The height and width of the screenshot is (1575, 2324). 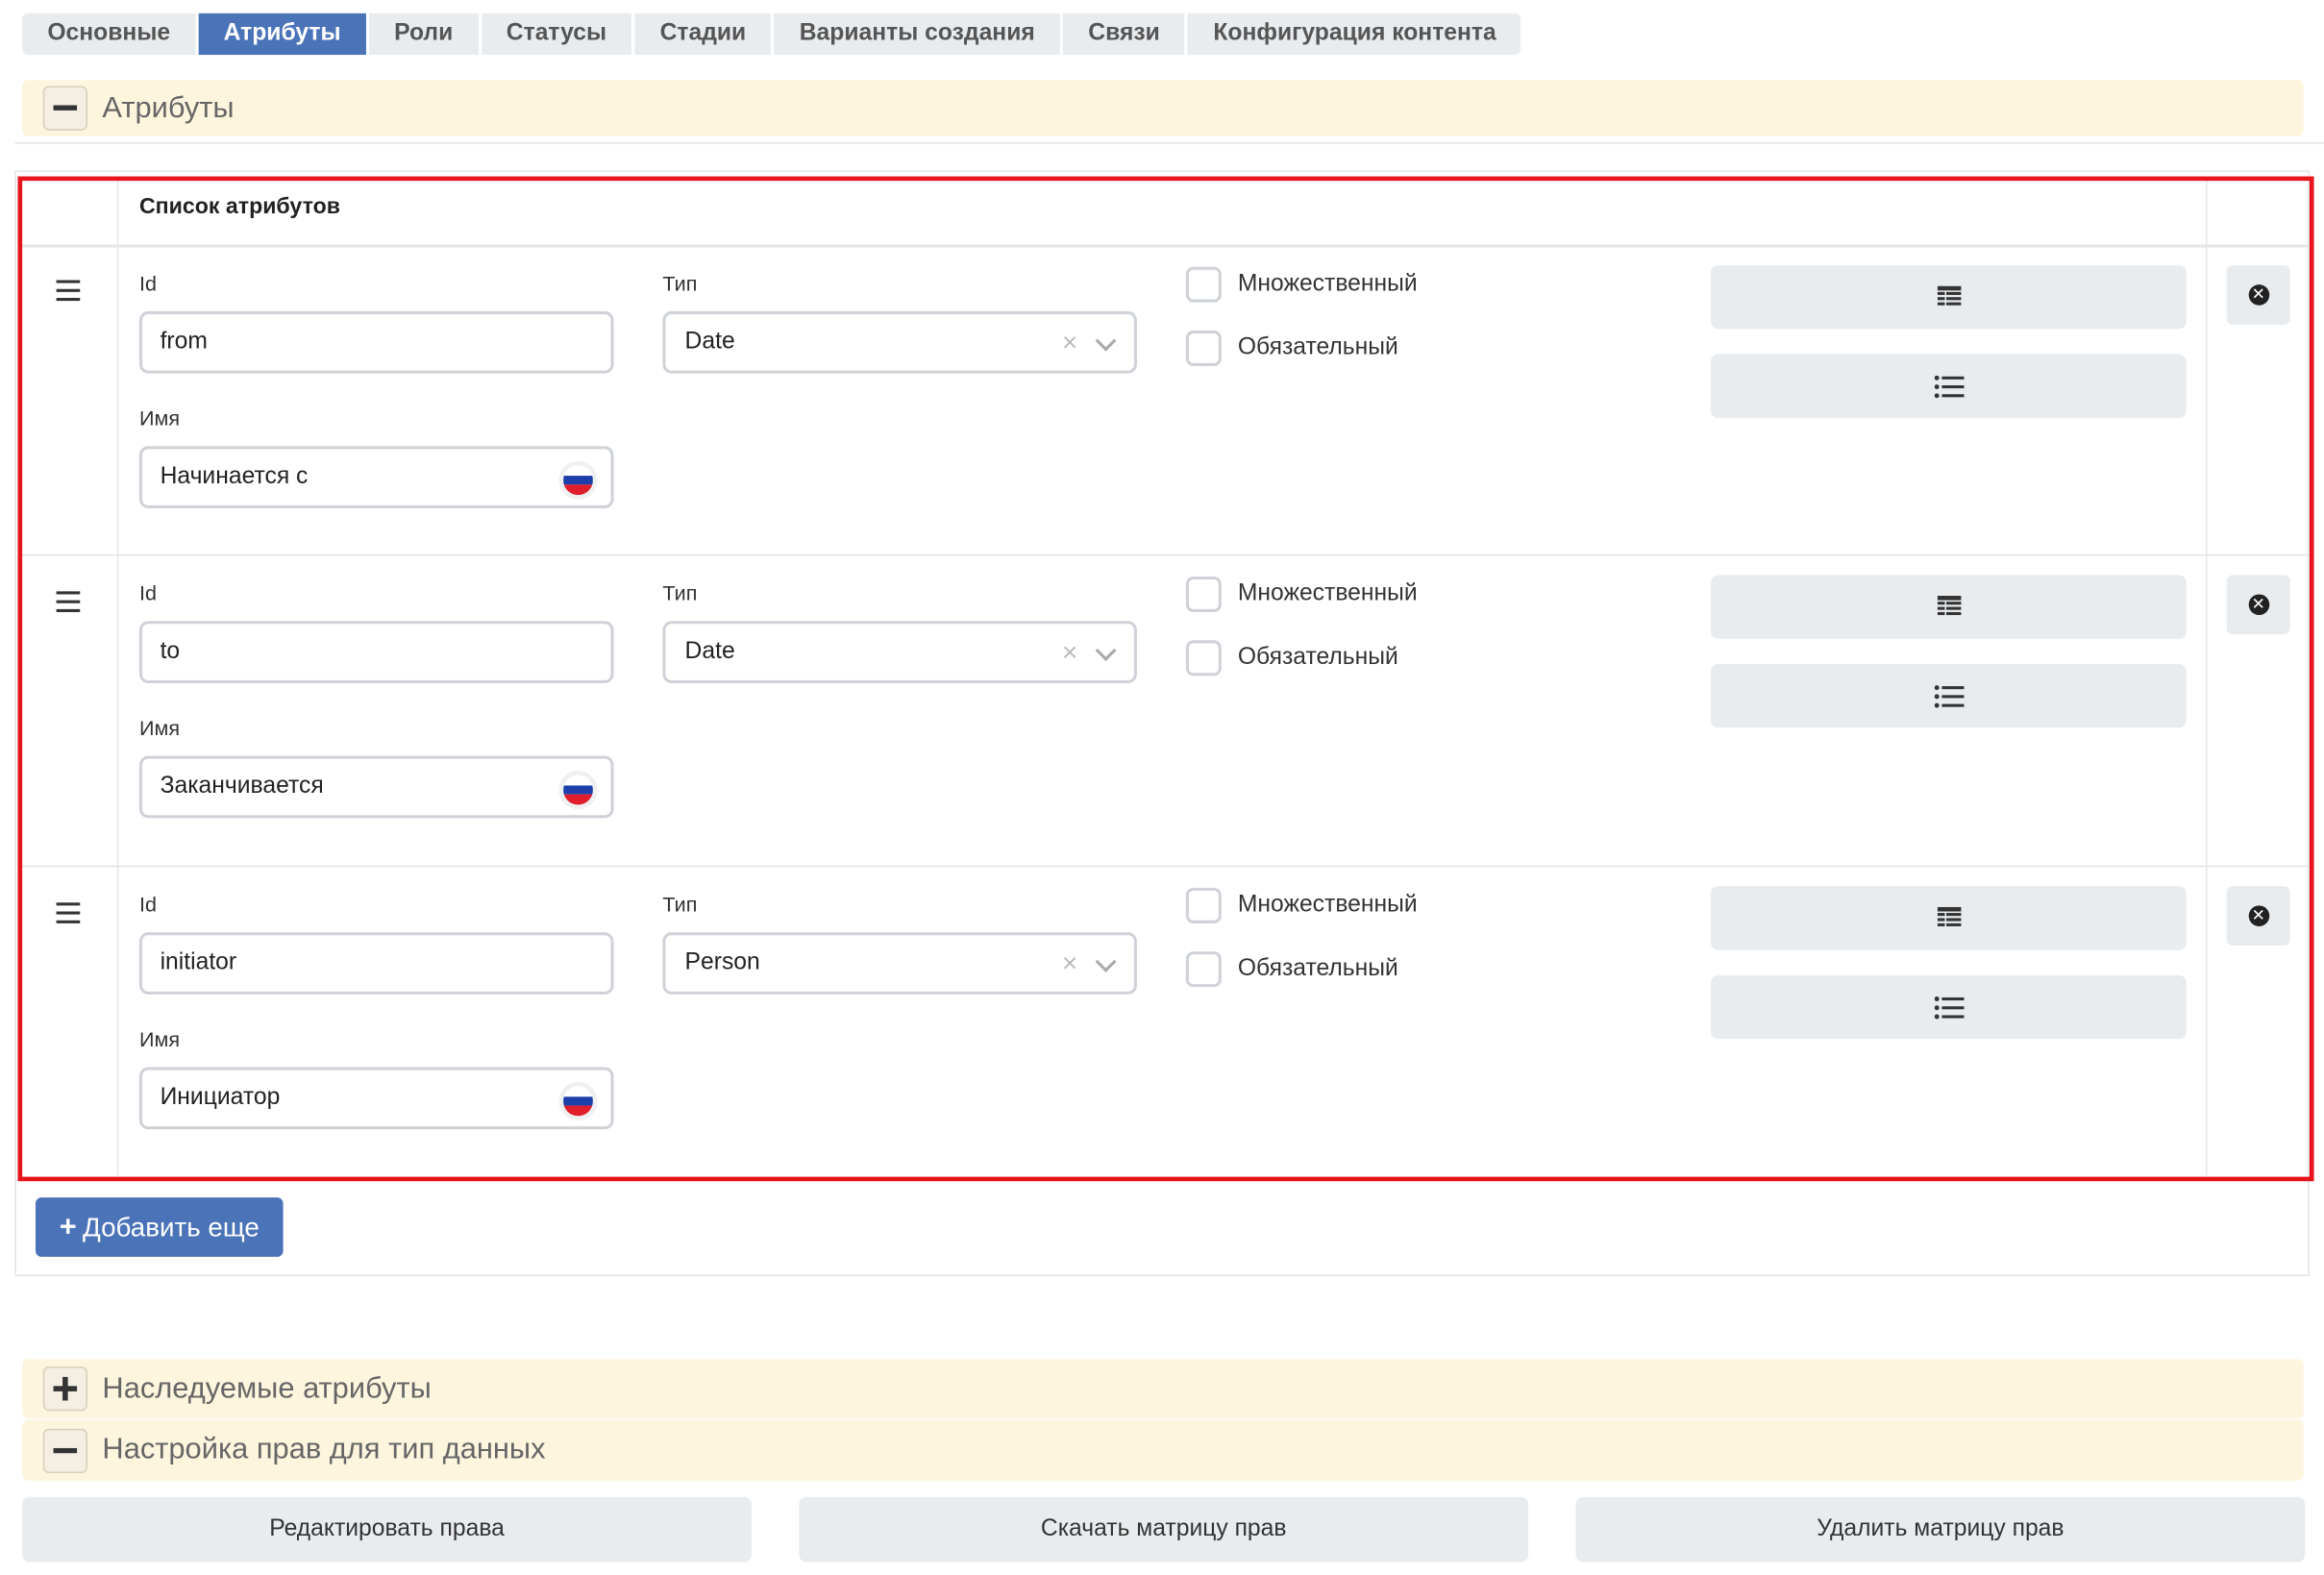 I want to click on tab-statuses: Статусы, so click(x=556, y=34).